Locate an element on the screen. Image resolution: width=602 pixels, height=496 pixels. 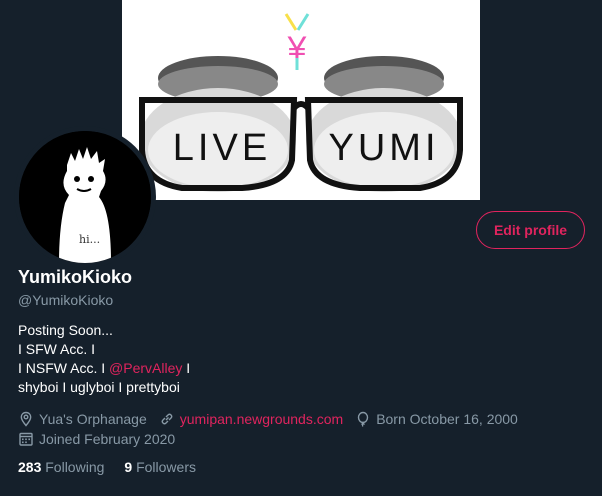
bio-line-3: I NSFW Acc. I @PervAlley I is located at coordinates (104, 368).